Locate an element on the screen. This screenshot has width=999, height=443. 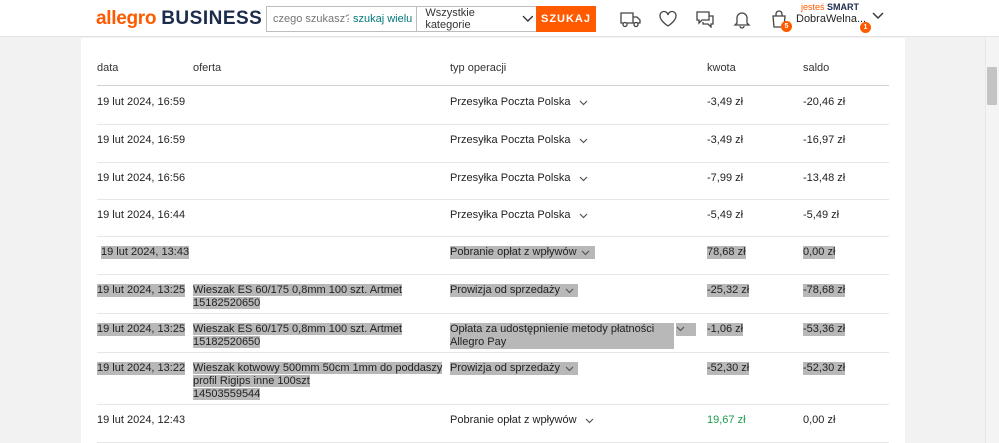
header-icons: 5 is located at coordinates (704, 20).